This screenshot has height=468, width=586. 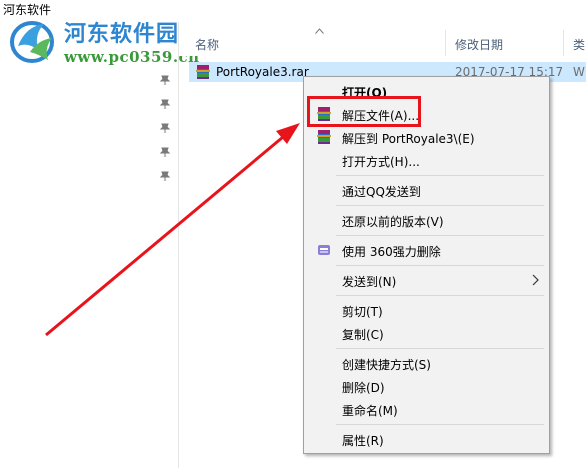 What do you see at coordinates (324, 137) in the screenshot?
I see `winrar-icon` at bounding box center [324, 137].